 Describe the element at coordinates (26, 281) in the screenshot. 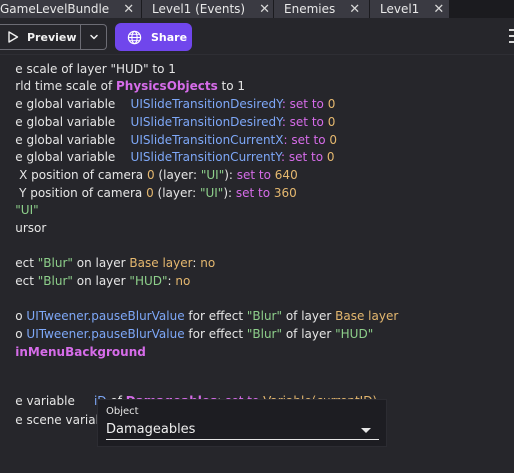

I see `action-text: ect` at that location.